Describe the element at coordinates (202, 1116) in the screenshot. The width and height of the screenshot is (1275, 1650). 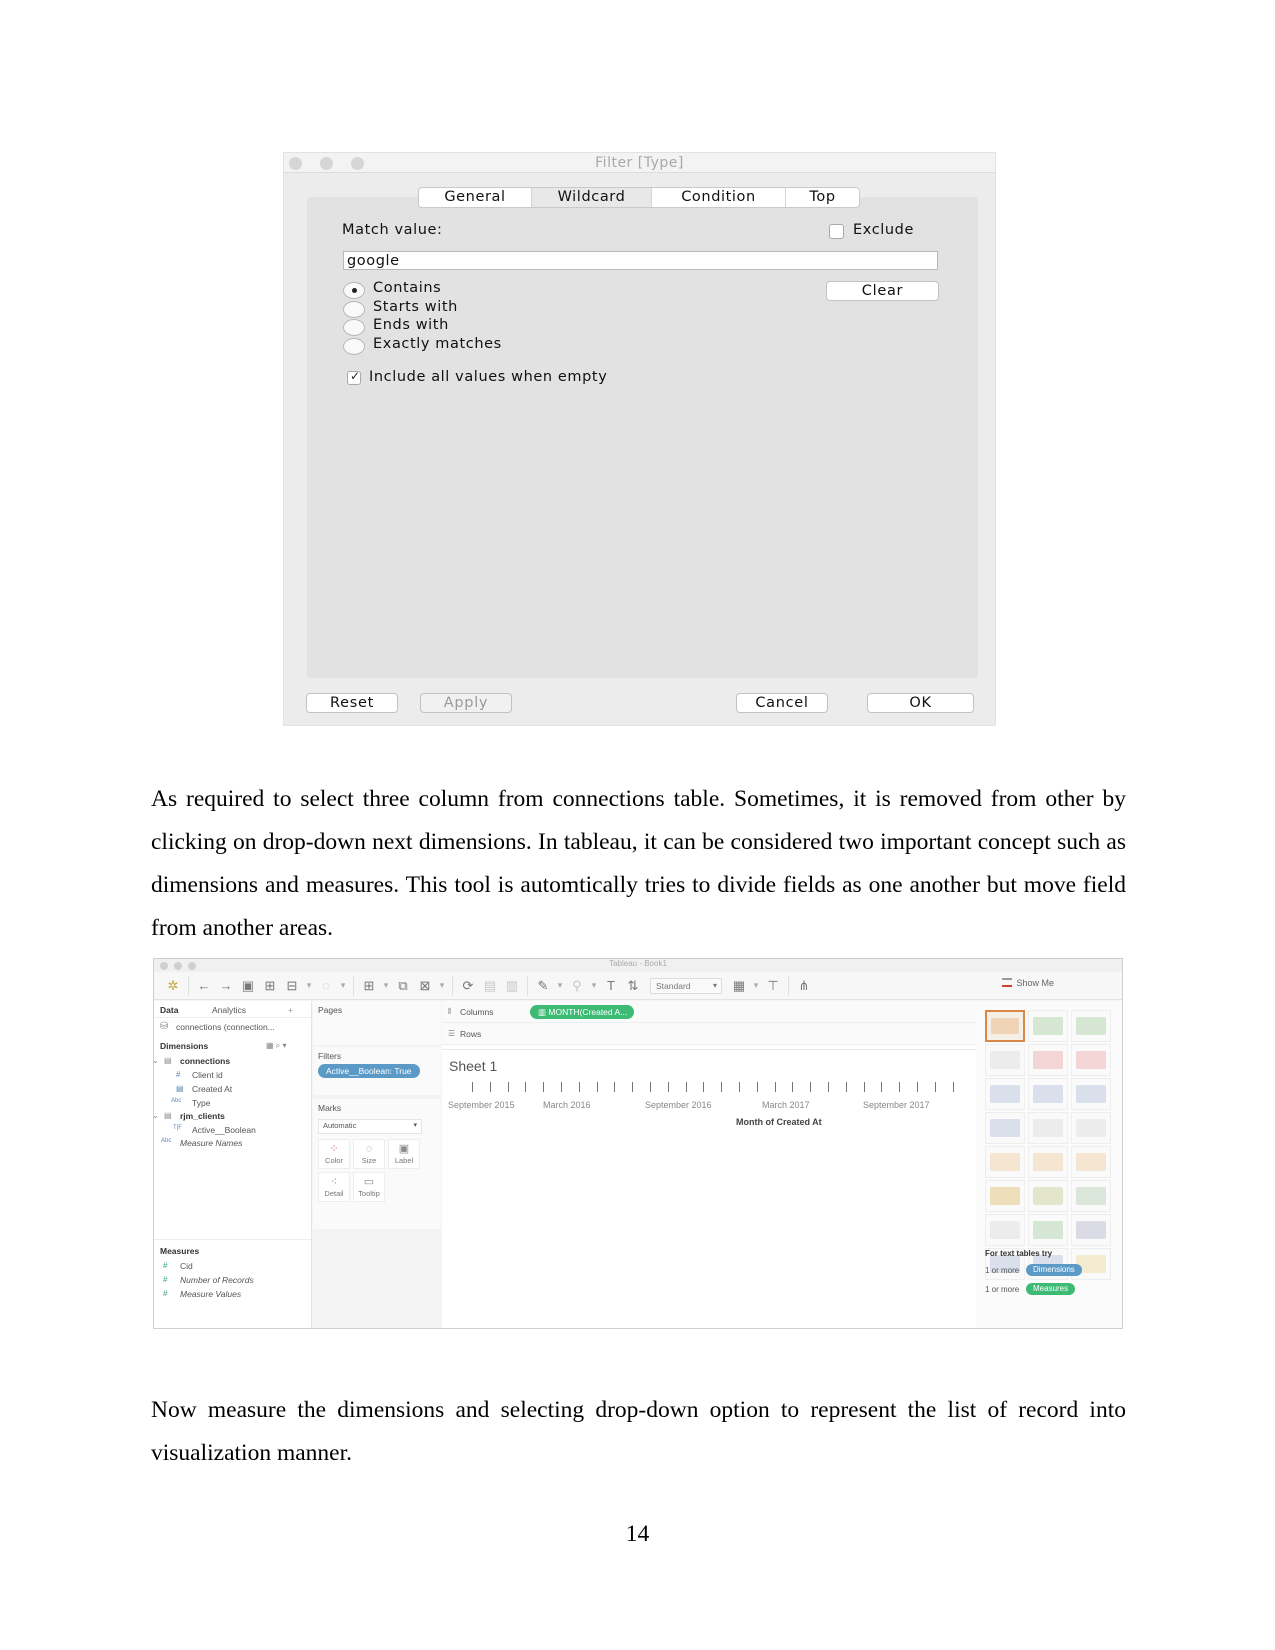
I see `table-rjm-clients: rjm_clients` at that location.